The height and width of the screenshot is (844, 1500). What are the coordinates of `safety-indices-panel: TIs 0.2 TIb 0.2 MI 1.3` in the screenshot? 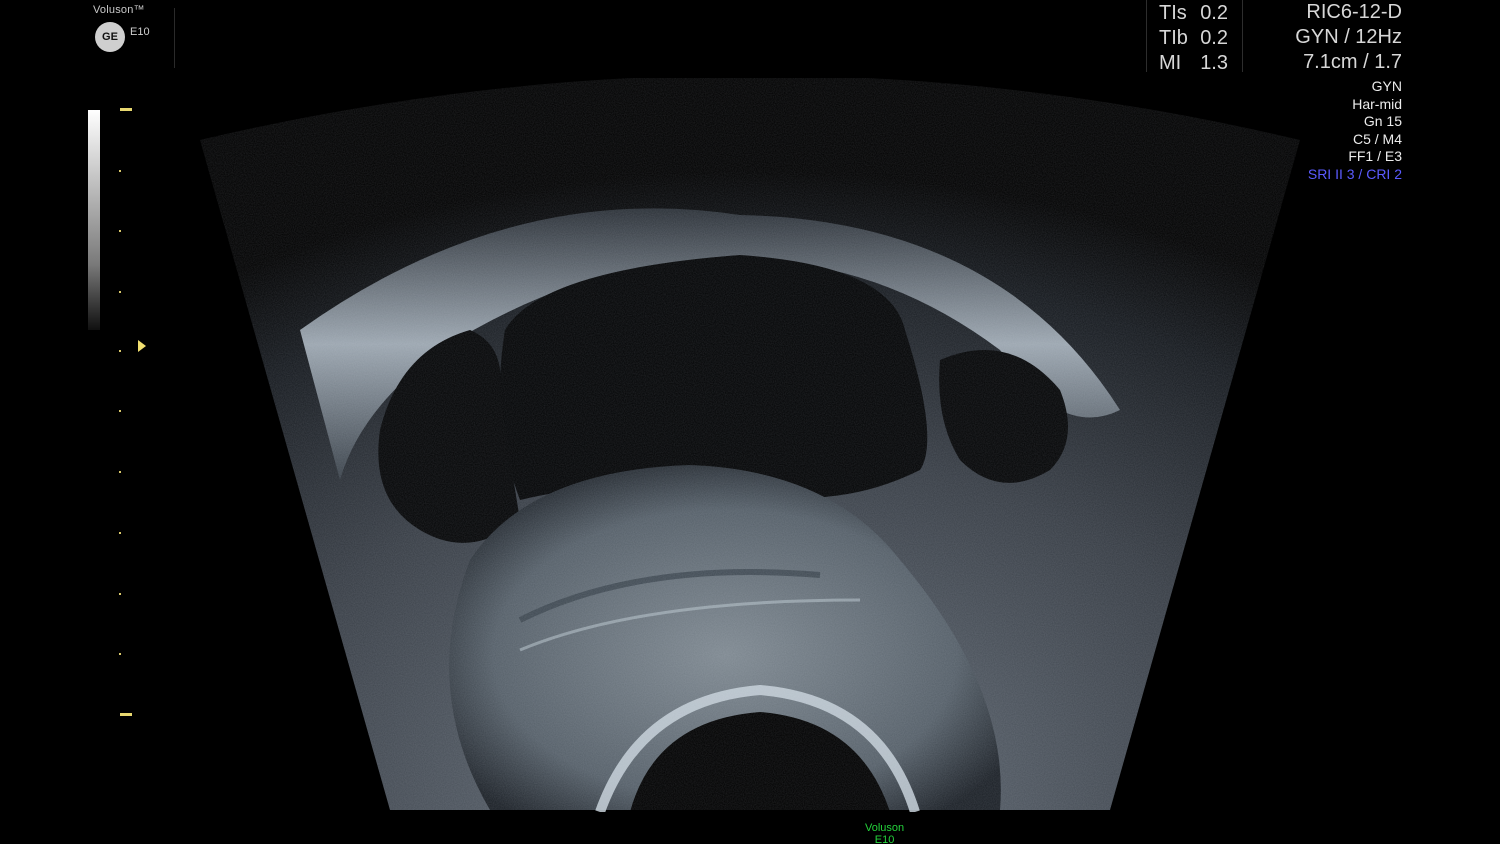 It's located at (1194, 37).